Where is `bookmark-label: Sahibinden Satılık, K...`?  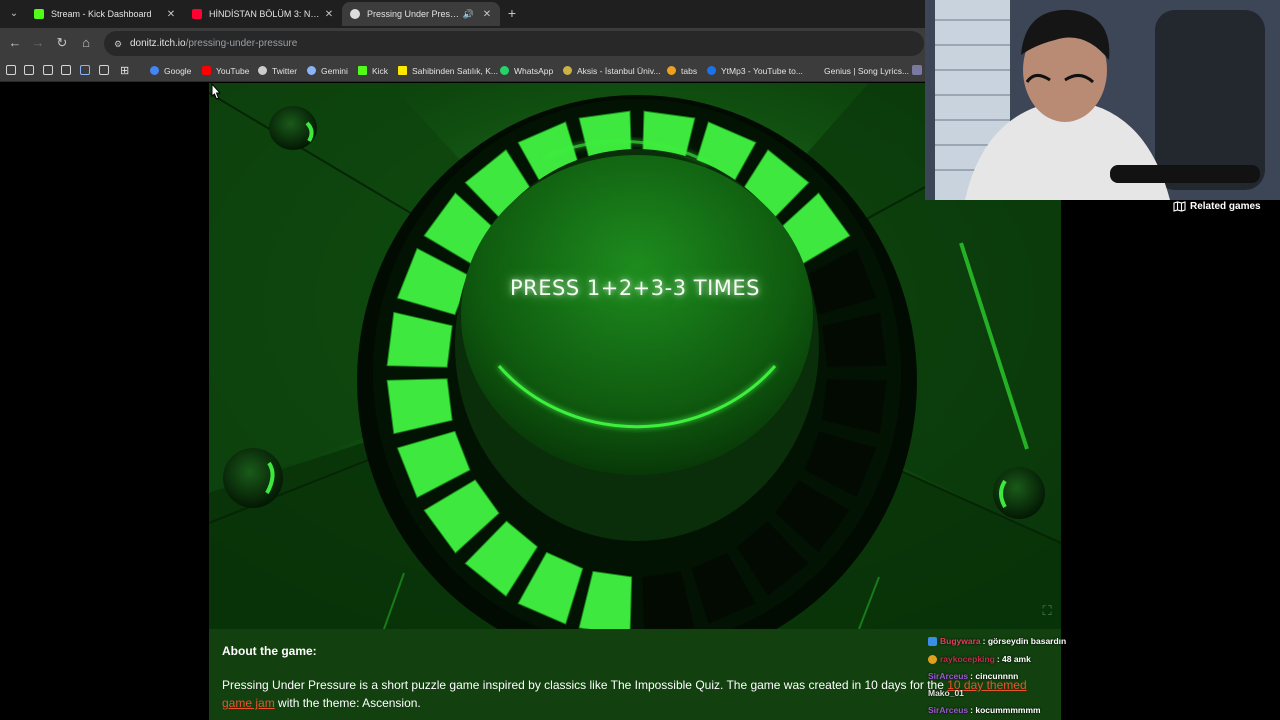 bookmark-label: Sahibinden Satılık, K... is located at coordinates (455, 70).